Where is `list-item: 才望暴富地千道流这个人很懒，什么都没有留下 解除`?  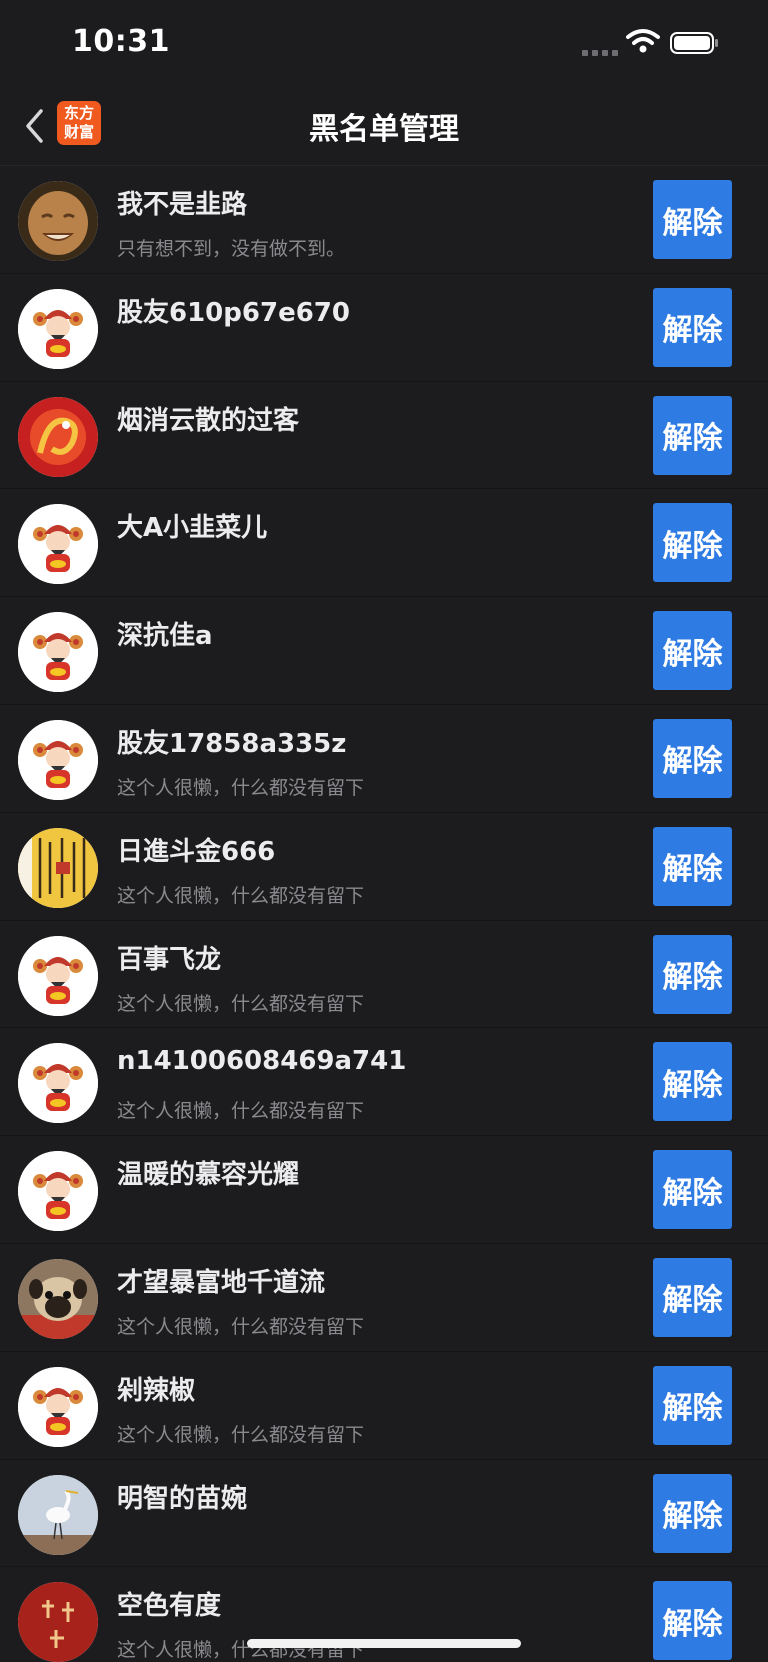 list-item: 才望暴富地千道流这个人很懒，什么都没有留下 解除 is located at coordinates (384, 1298).